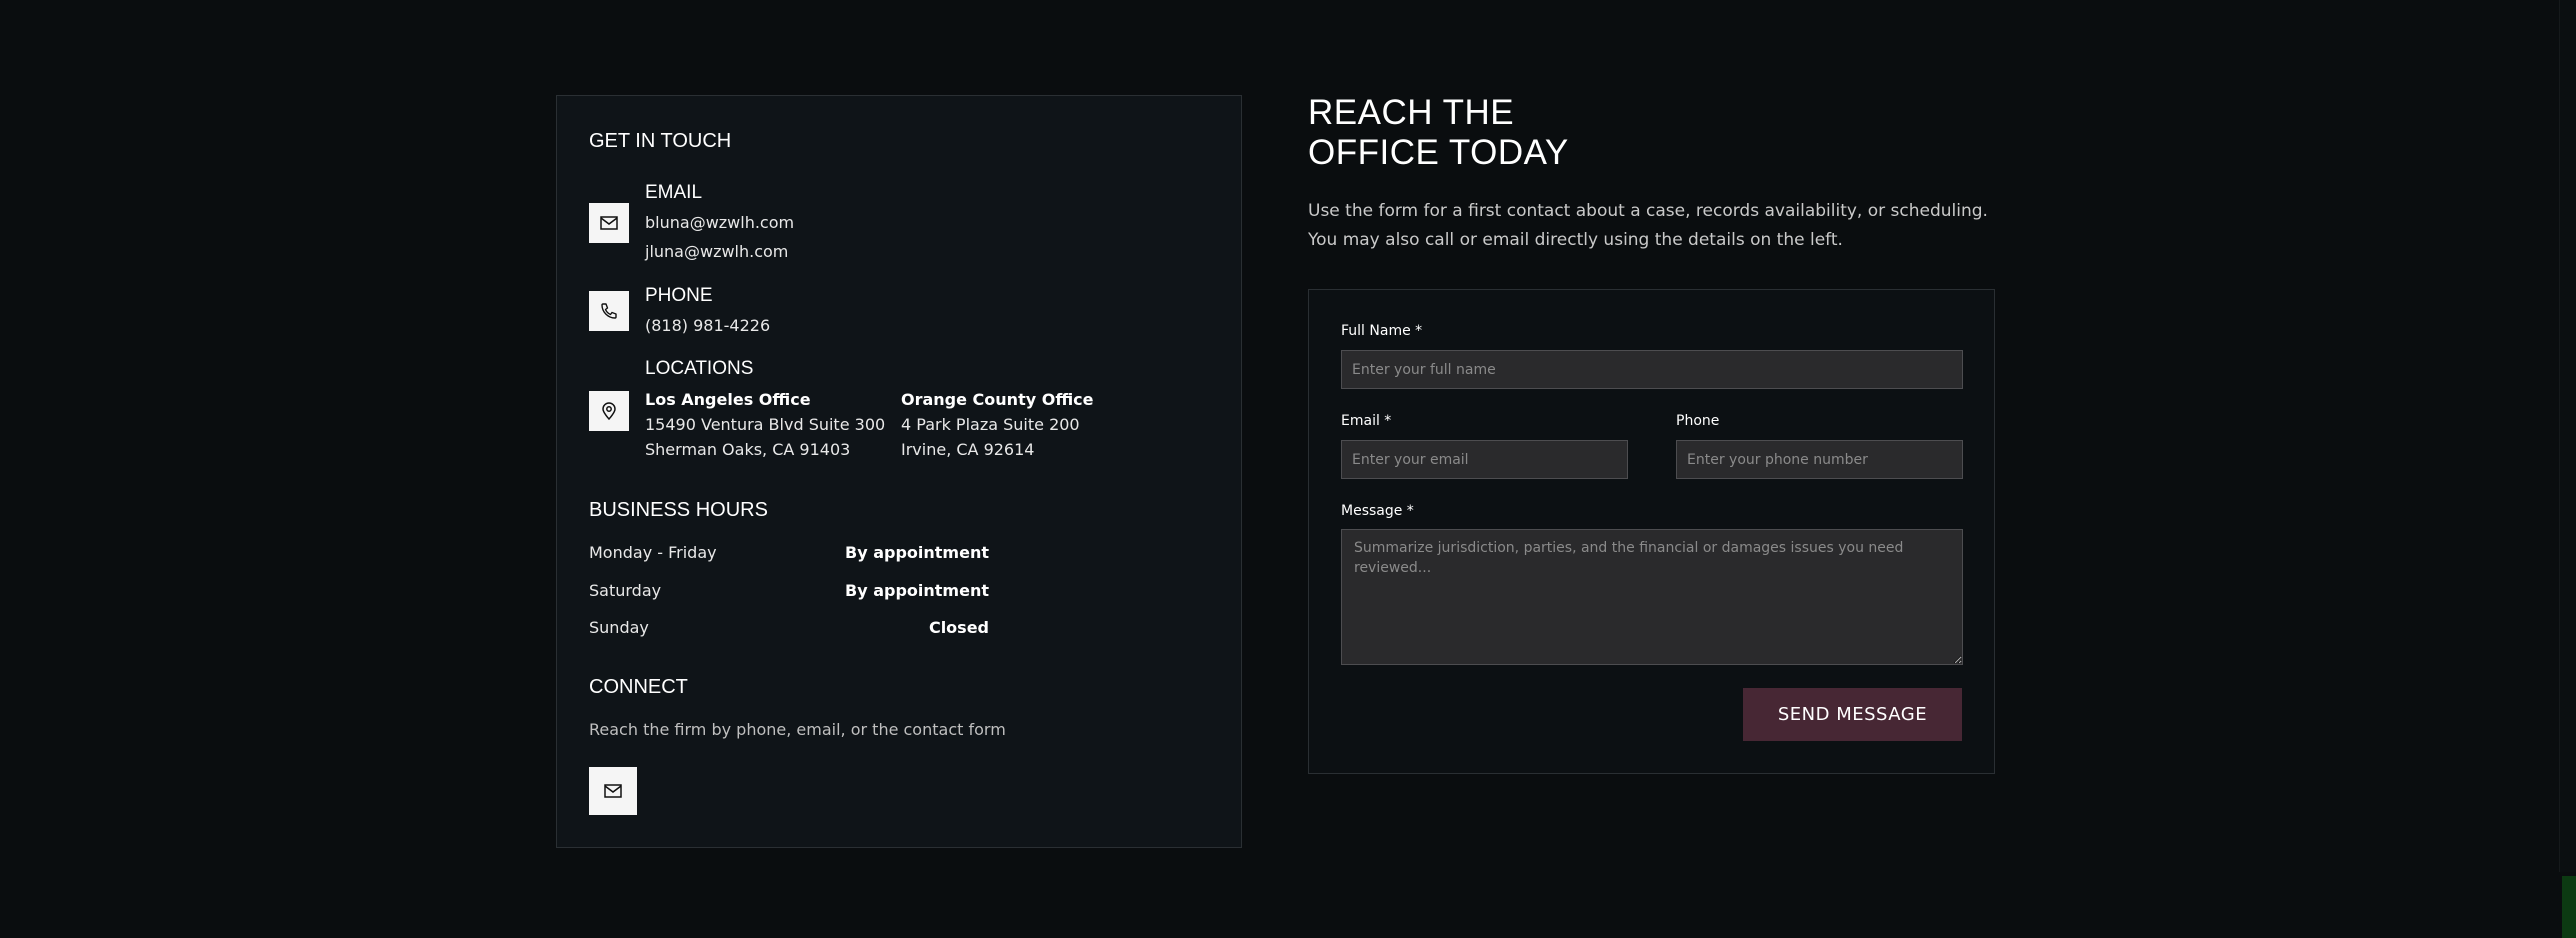 The image size is (2576, 938). I want to click on hours-value-saturday: By appointment, so click(917, 590).